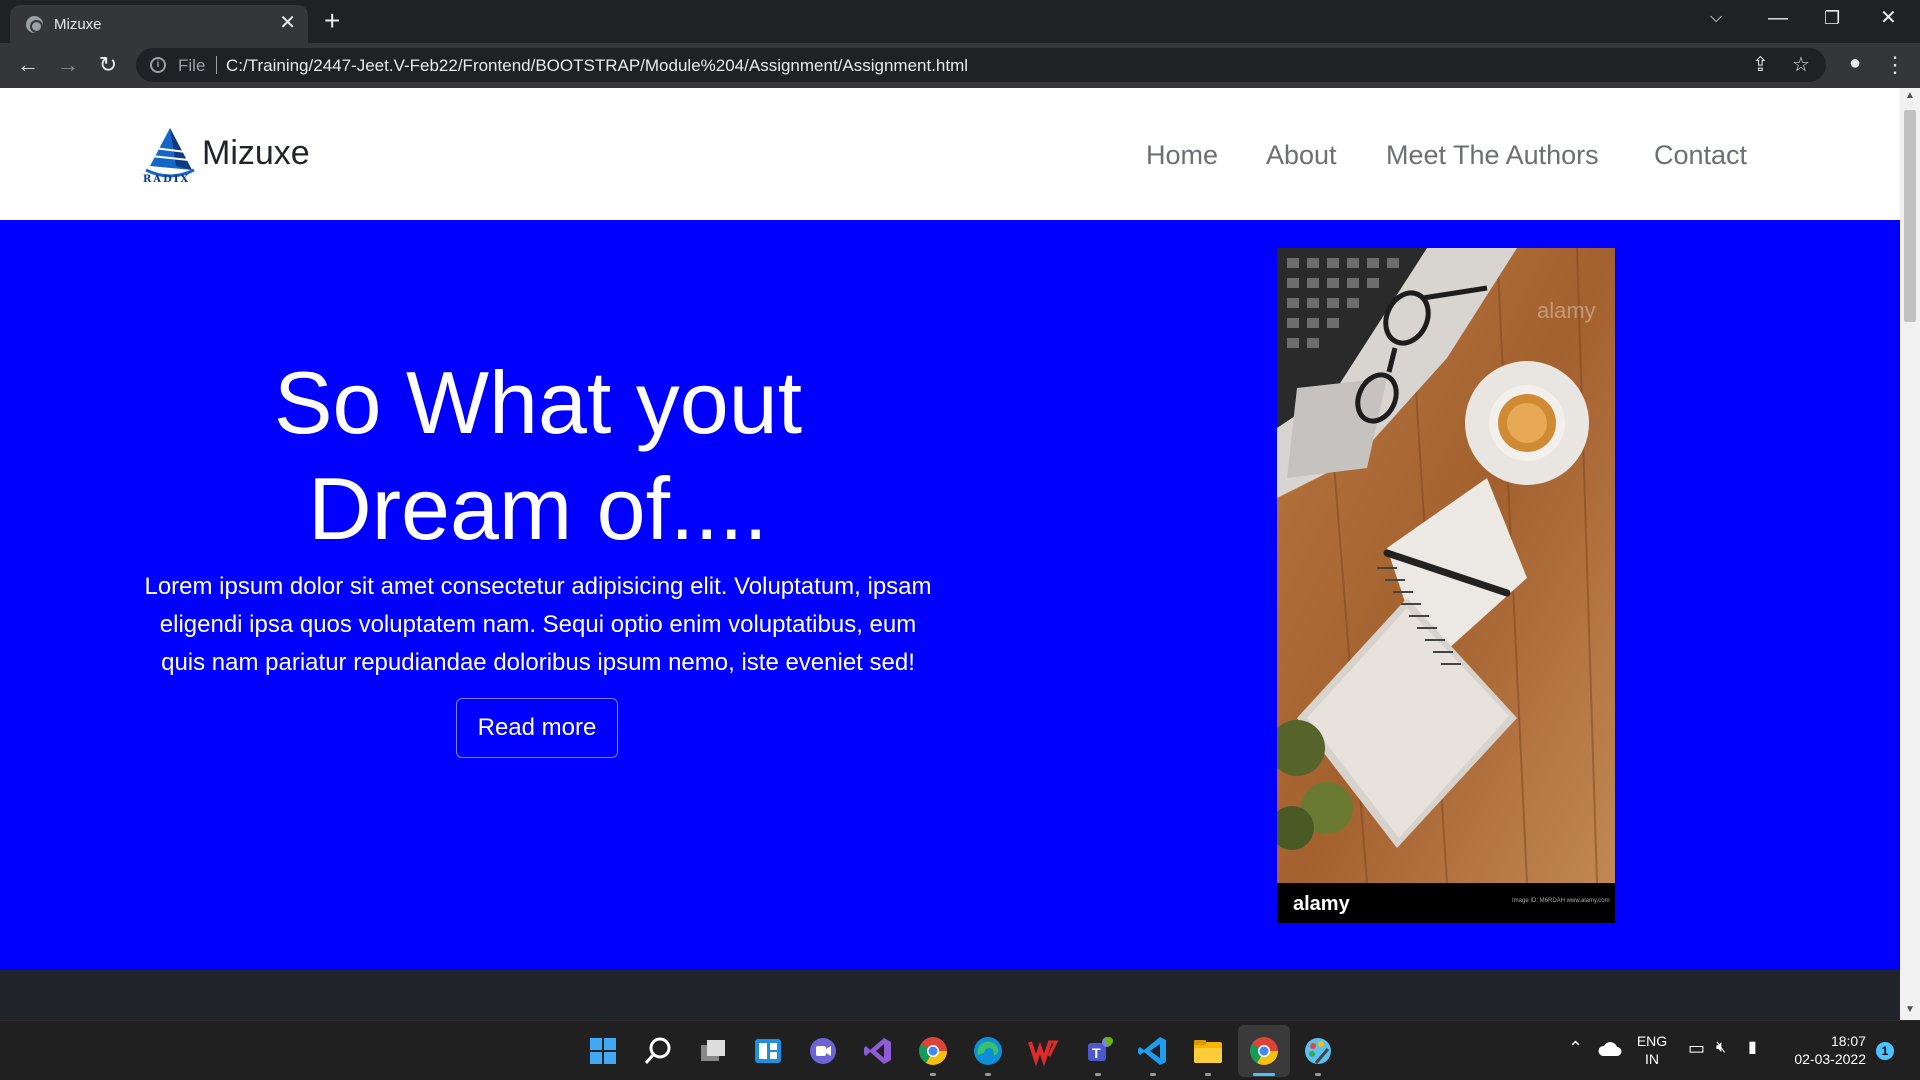  I want to click on minimize-icon: —, so click(1778, 18).